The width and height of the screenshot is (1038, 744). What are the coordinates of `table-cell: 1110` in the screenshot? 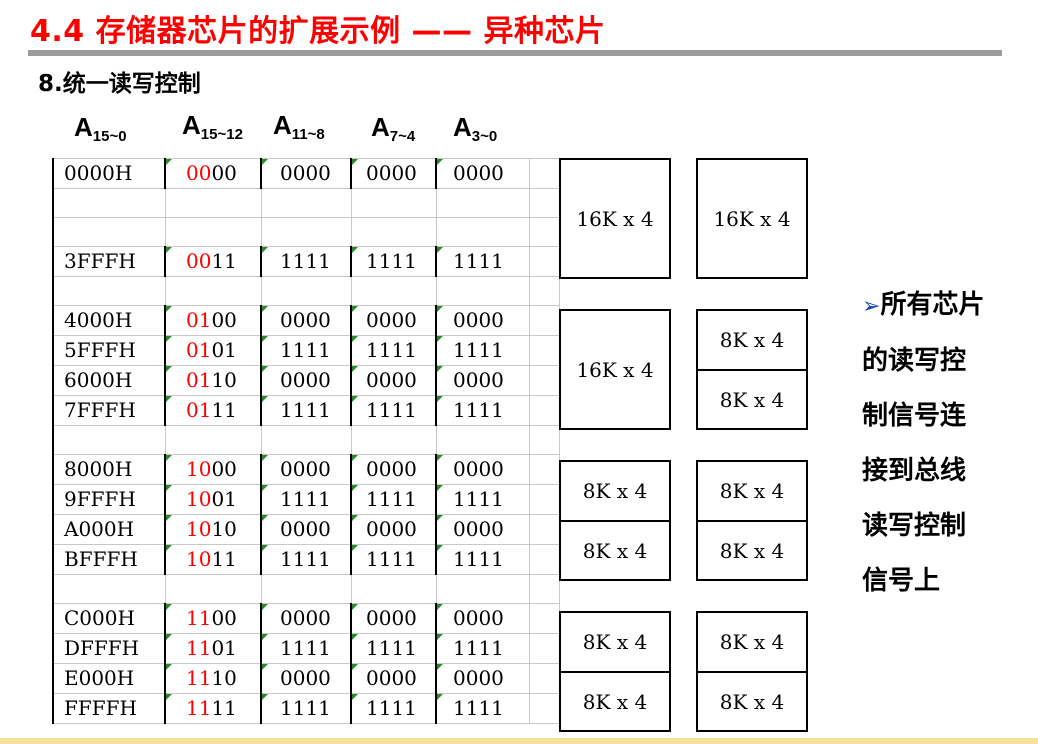 It's located at (213, 678).